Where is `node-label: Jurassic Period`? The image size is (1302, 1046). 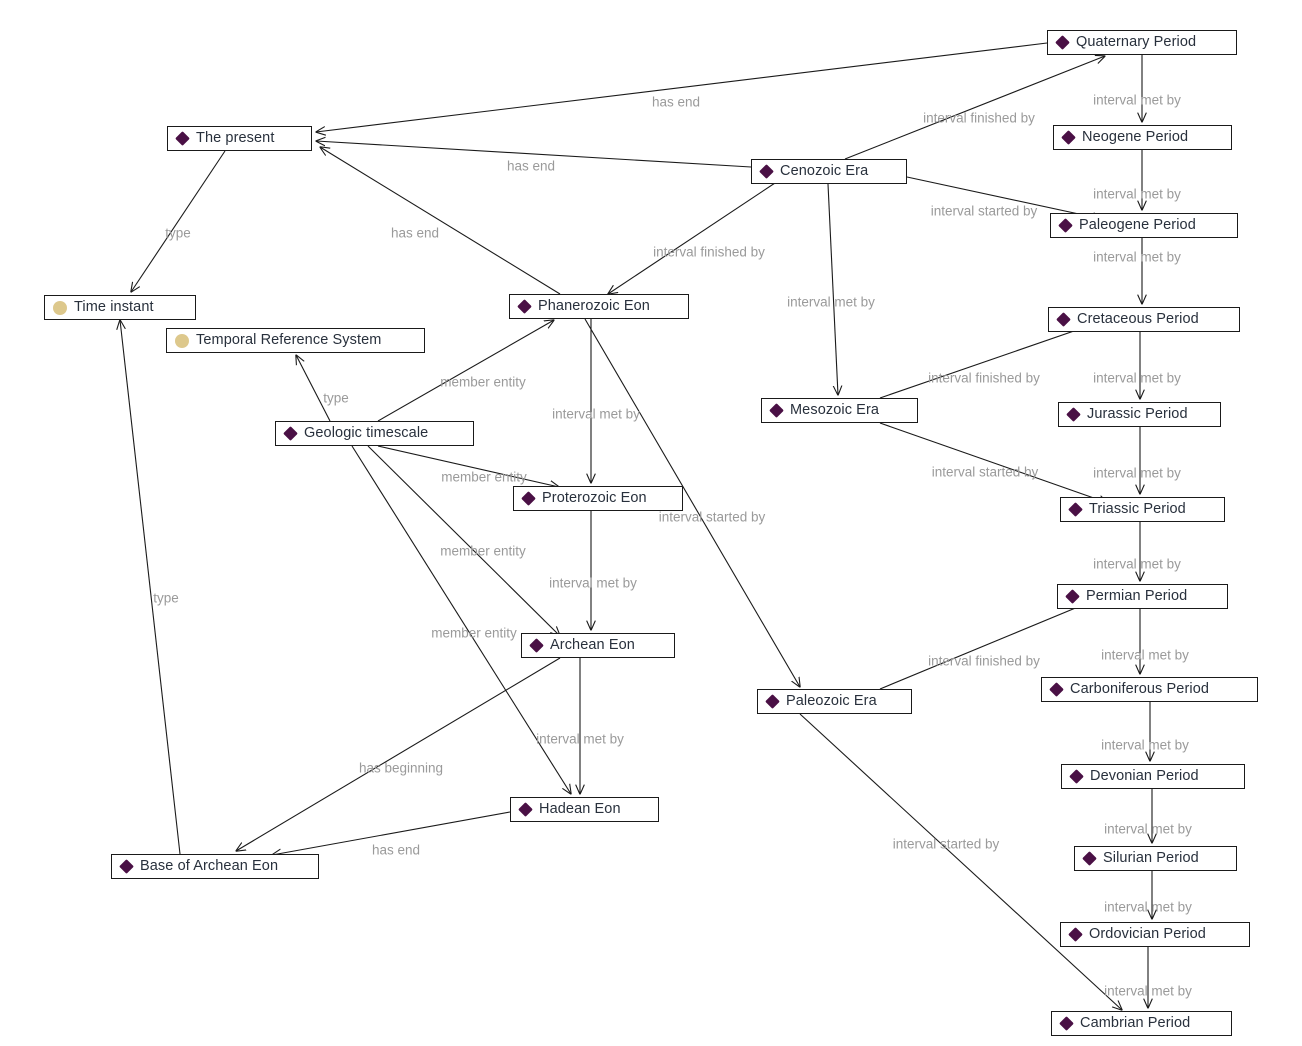
node-label: Jurassic Period is located at coordinates (1137, 414).